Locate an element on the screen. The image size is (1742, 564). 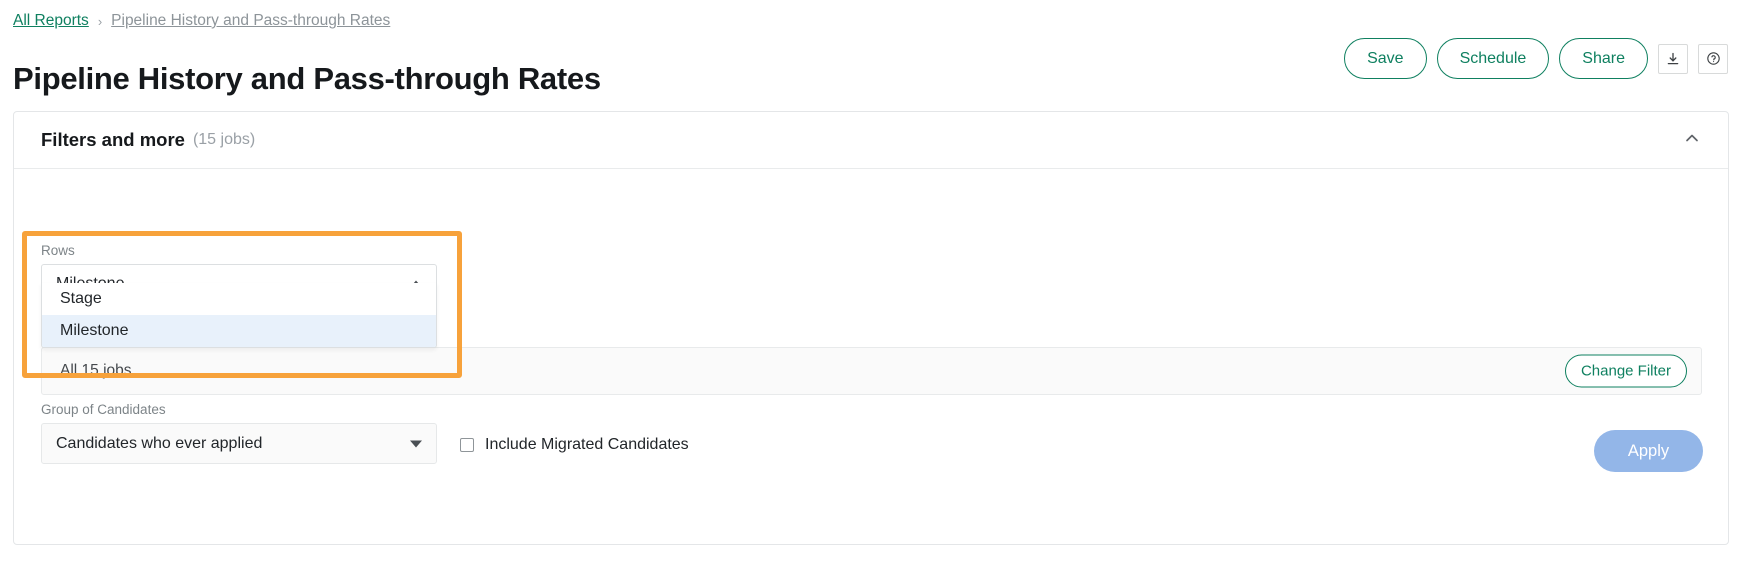
rows-field-label: Rows is located at coordinates (58, 250).